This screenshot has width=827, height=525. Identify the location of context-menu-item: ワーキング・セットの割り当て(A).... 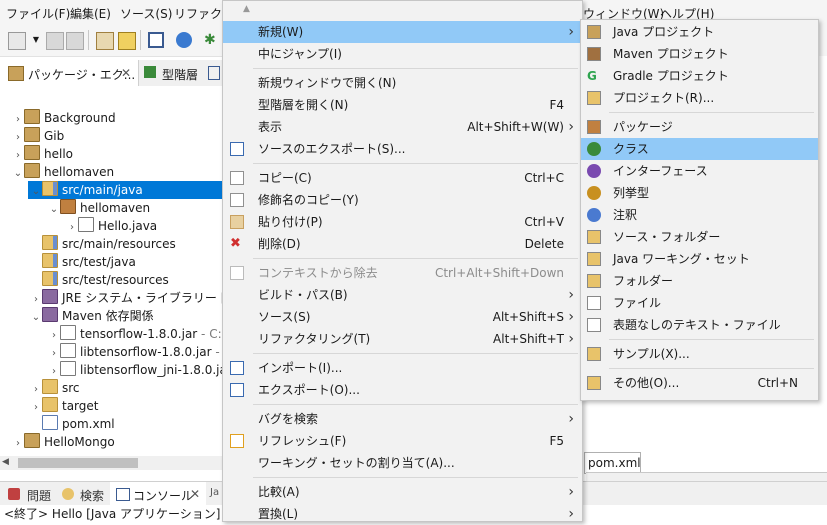
(402, 463).